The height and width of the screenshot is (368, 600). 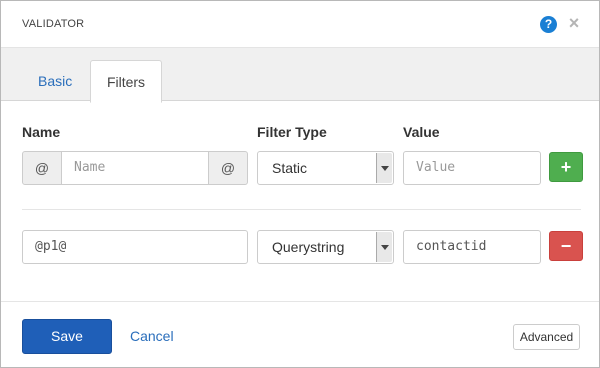 What do you see at coordinates (300, 24) in the screenshot?
I see `dialog-header: VALIDATOR ? ×` at bounding box center [300, 24].